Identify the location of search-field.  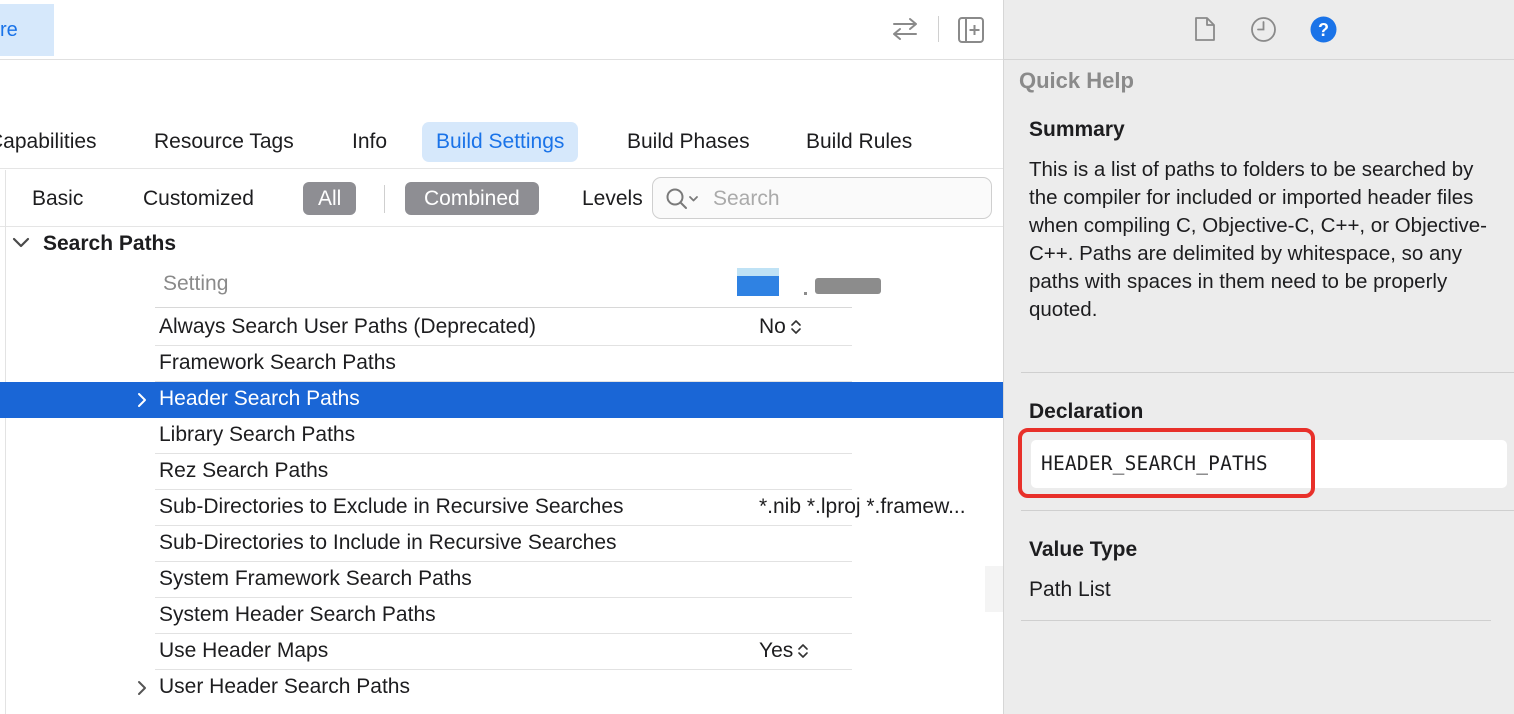
(822, 198).